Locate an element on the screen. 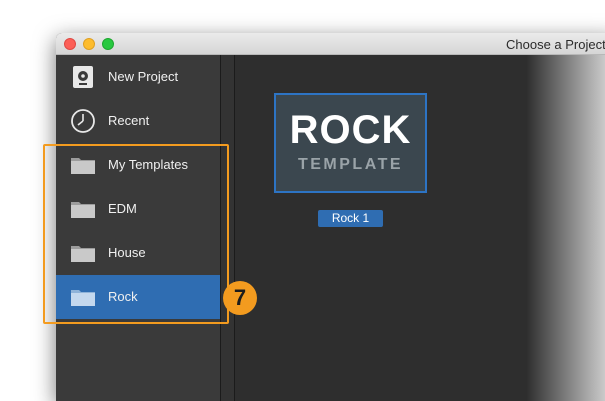 This screenshot has width=605, height=401. title-bar: Choose a Project is located at coordinates (330, 44).